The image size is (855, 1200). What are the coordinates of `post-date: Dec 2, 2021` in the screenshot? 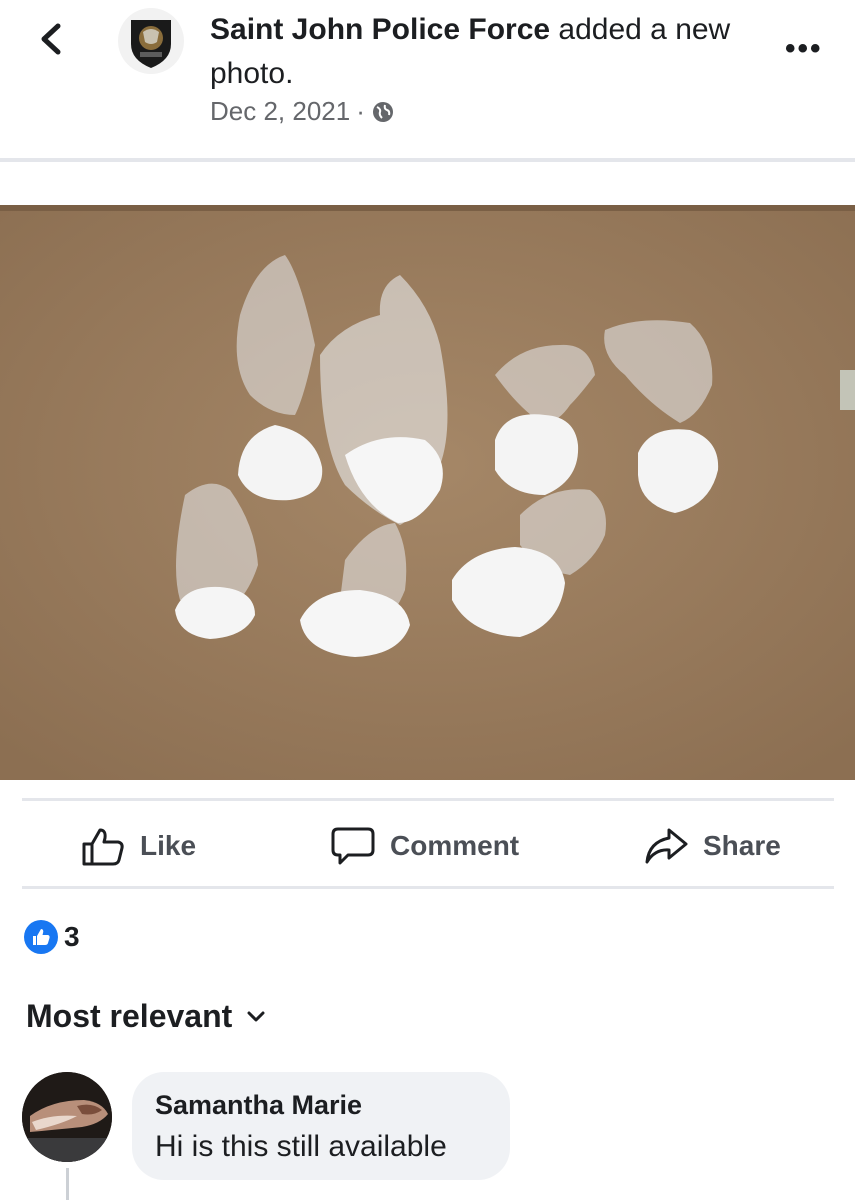 It's located at (280, 111).